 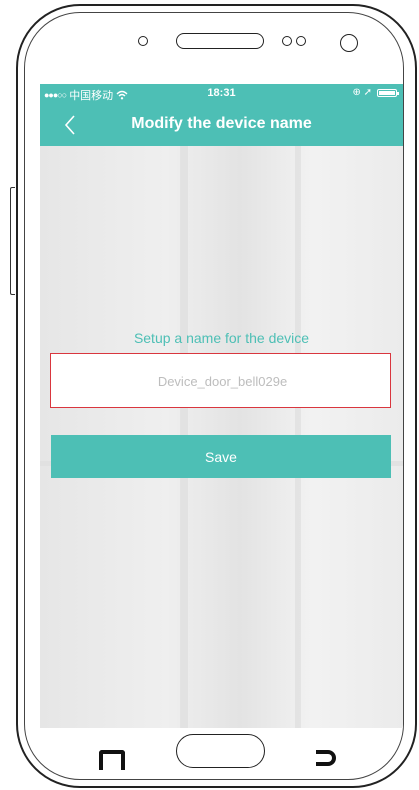 I want to click on device-name-label: Setup a name for the device, so click(x=221, y=338).